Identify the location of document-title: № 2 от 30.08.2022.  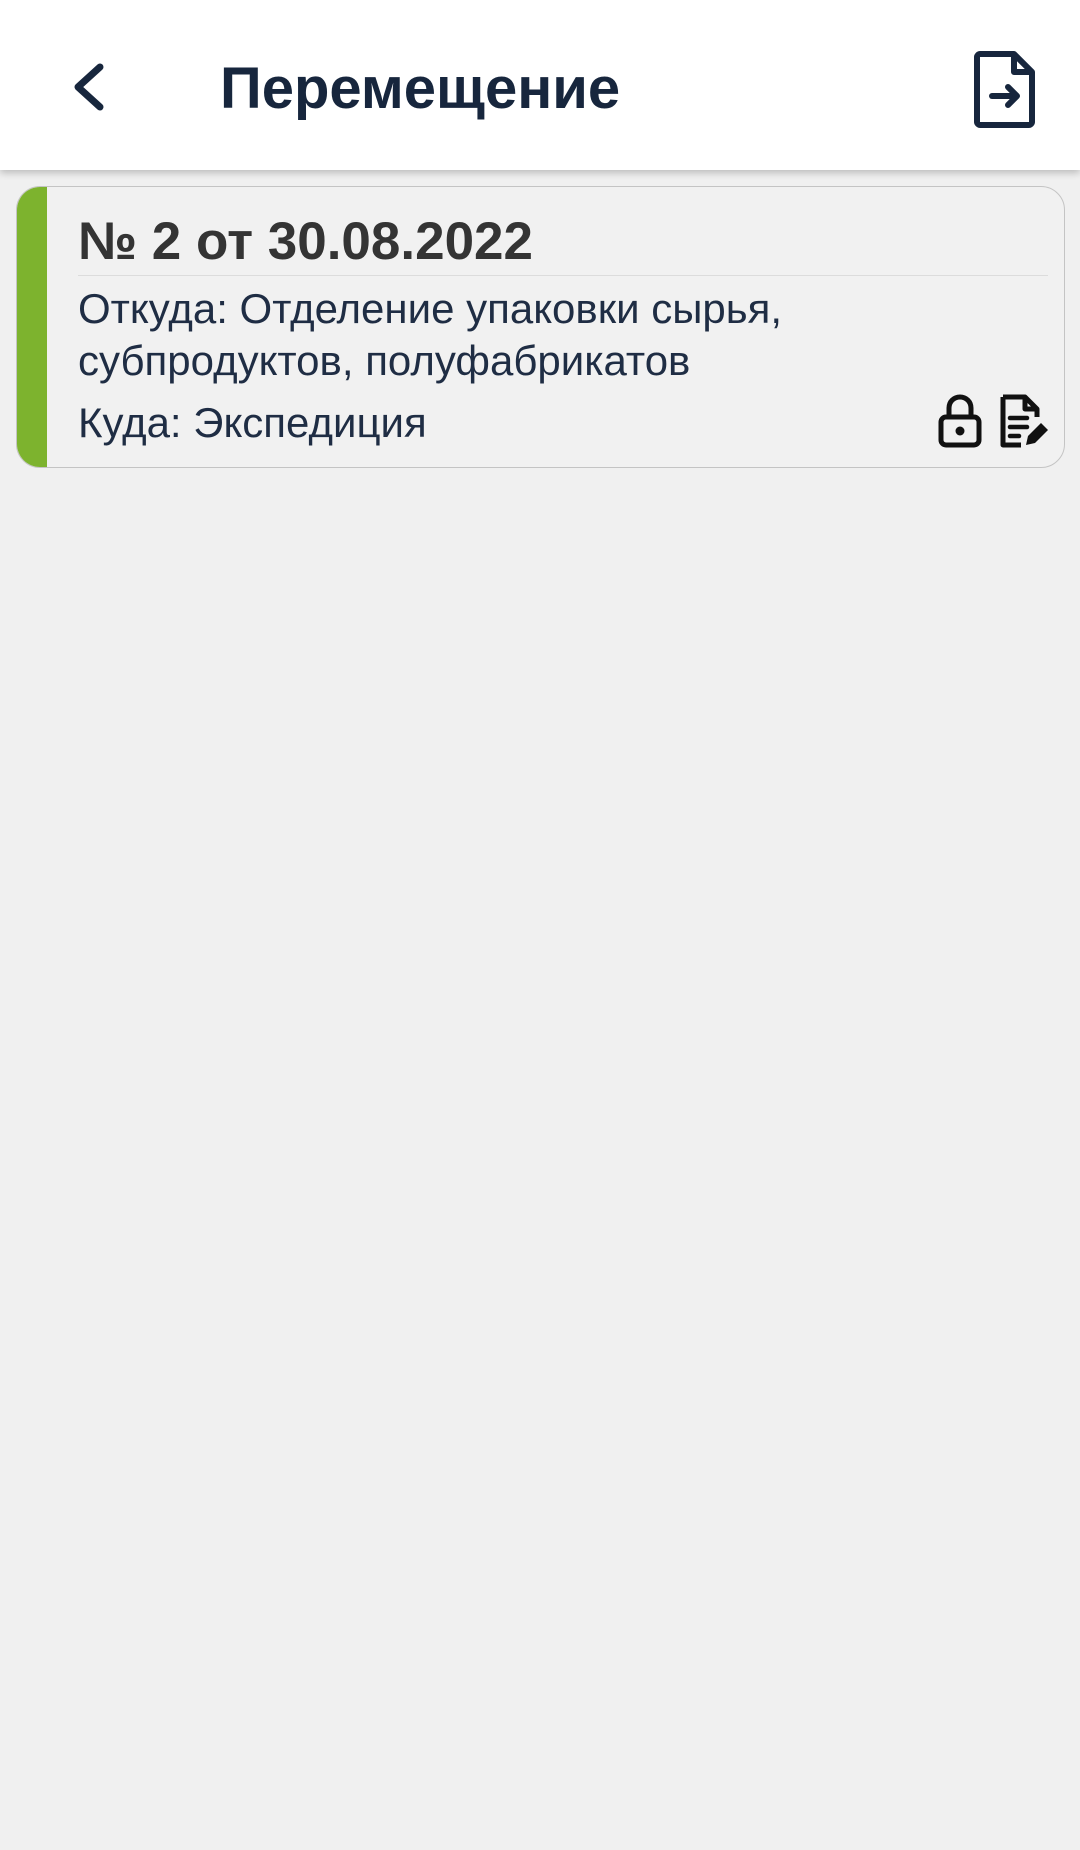
(306, 241).